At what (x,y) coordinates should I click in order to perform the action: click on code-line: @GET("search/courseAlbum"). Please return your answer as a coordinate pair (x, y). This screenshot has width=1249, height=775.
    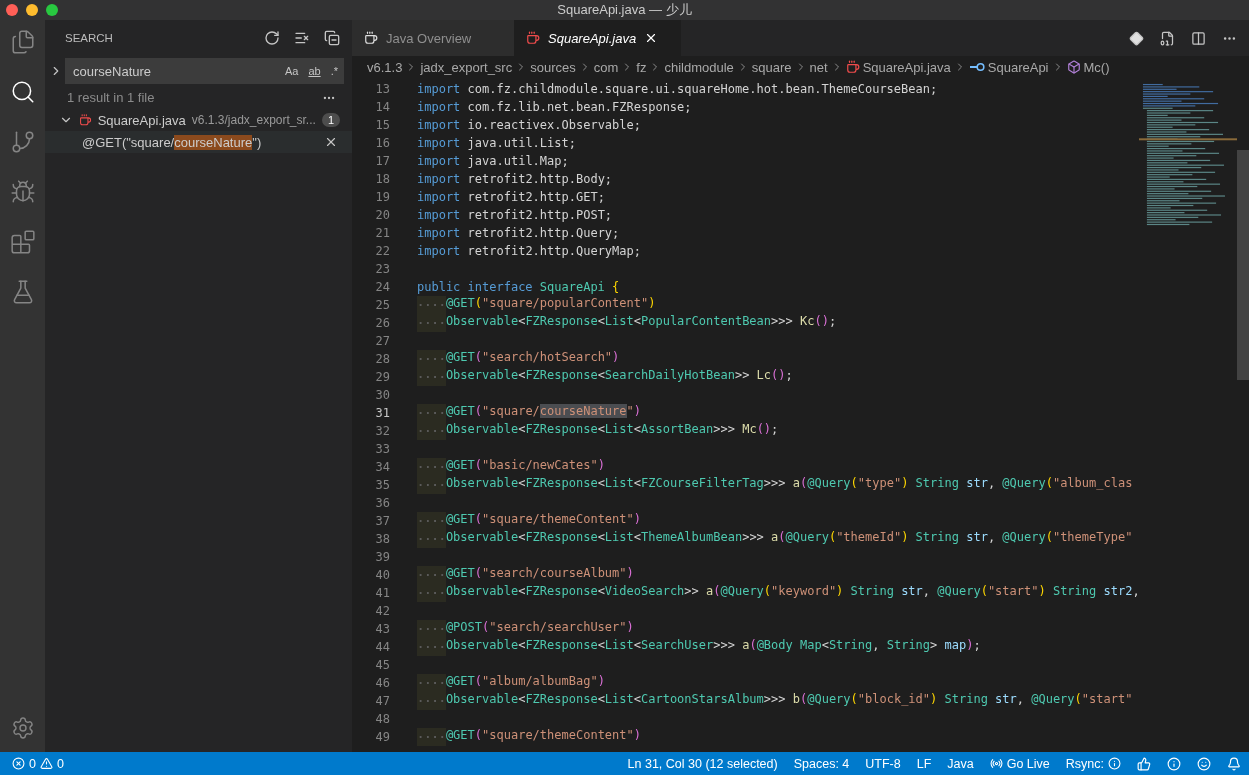
    Looking at the image, I should click on (525, 575).